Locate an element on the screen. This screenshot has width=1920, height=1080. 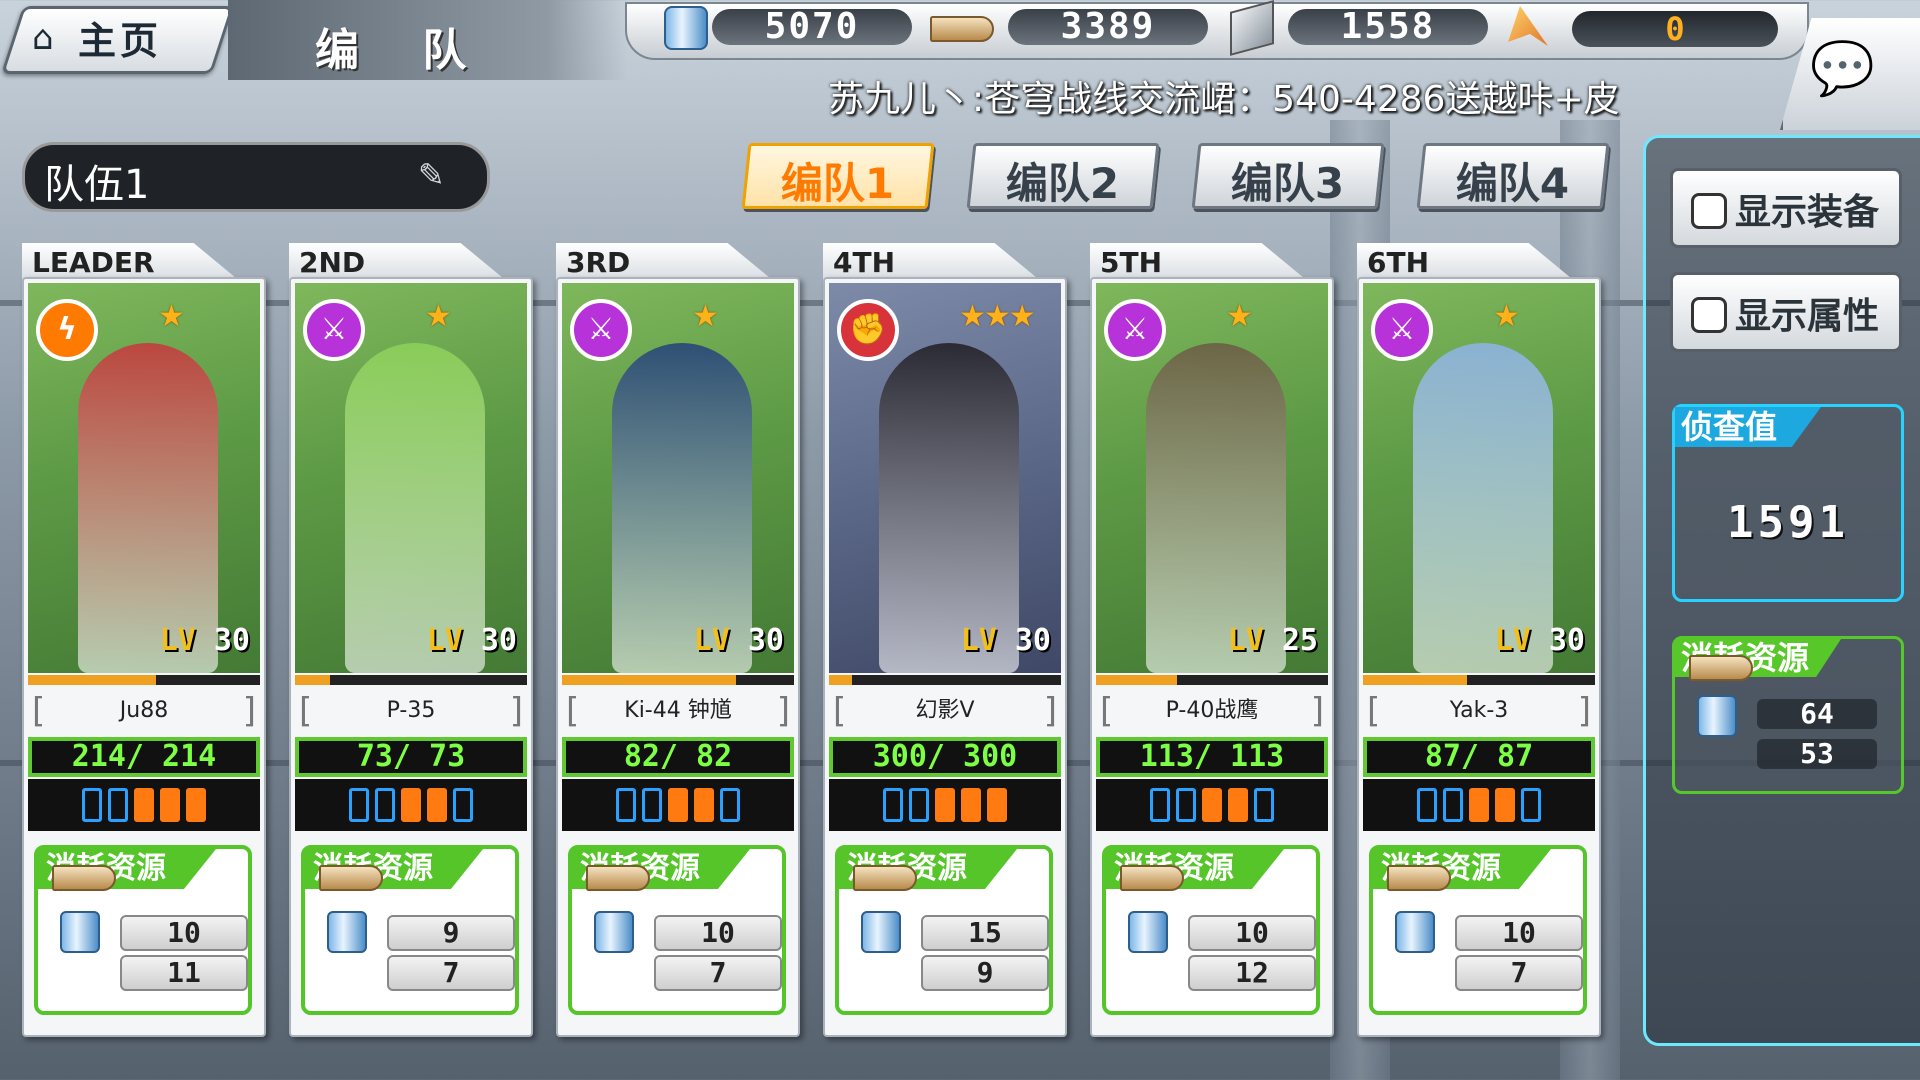
character-card: 4TH ✊ ★★★ LV 30 幻影V 300/ 300 消耗资源 15 9 is located at coordinates (945, 640).